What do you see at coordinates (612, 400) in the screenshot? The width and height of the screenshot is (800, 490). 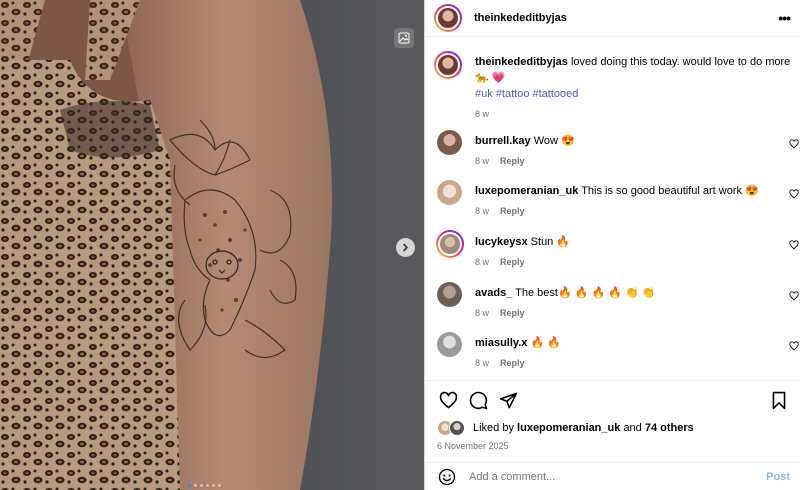 I see `action-bar` at bounding box center [612, 400].